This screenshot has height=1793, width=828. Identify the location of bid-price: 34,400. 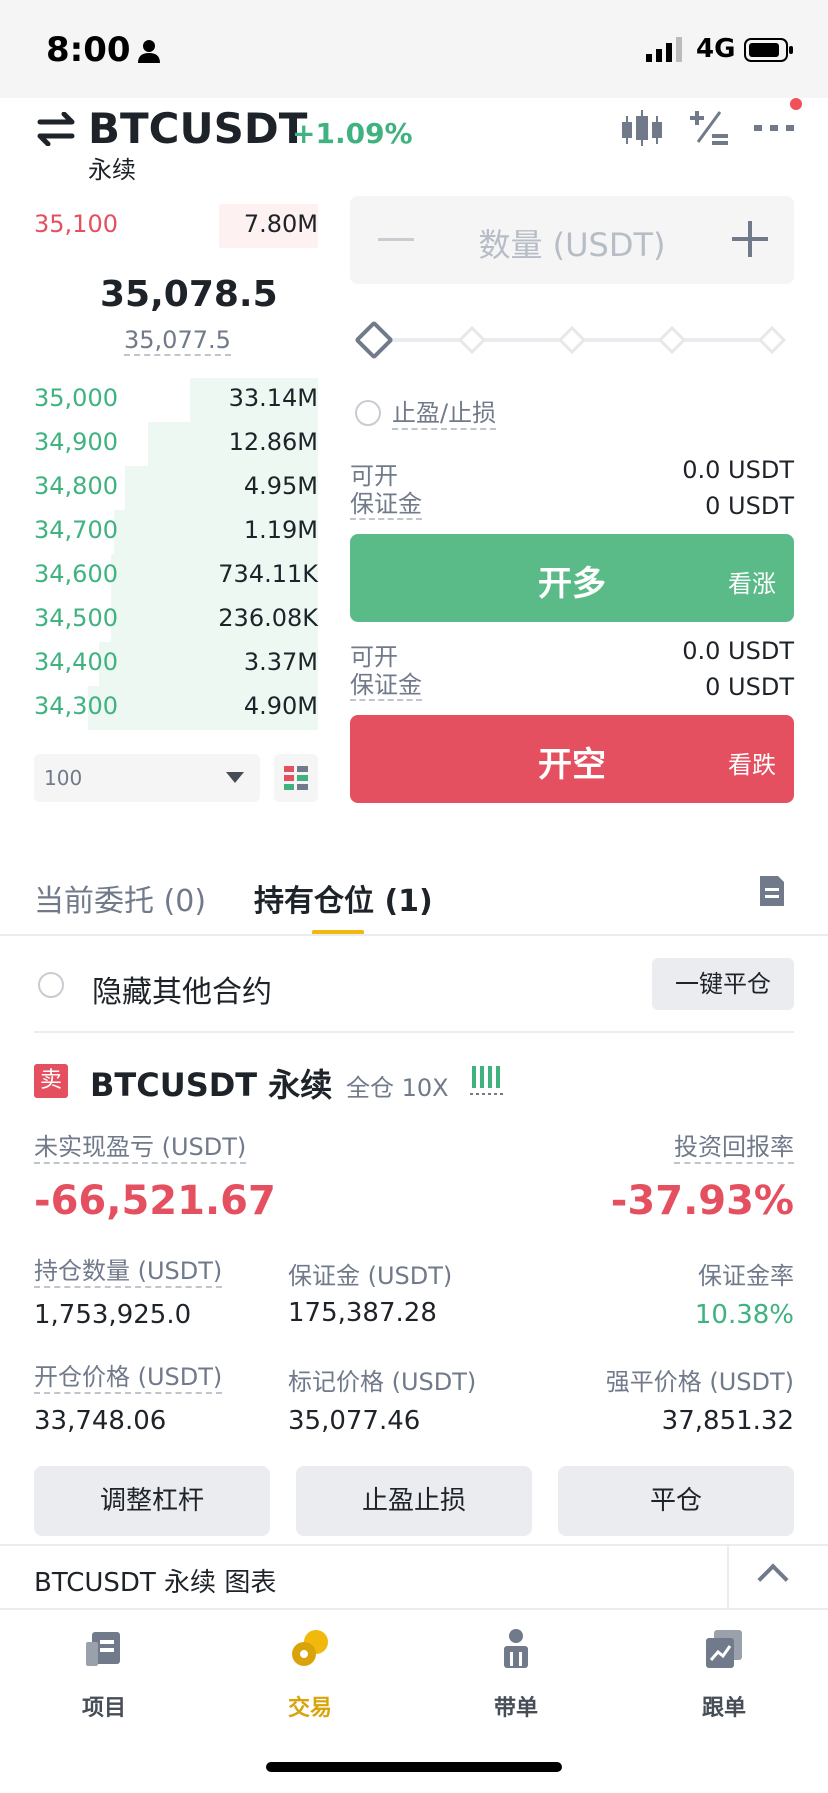
(76, 662).